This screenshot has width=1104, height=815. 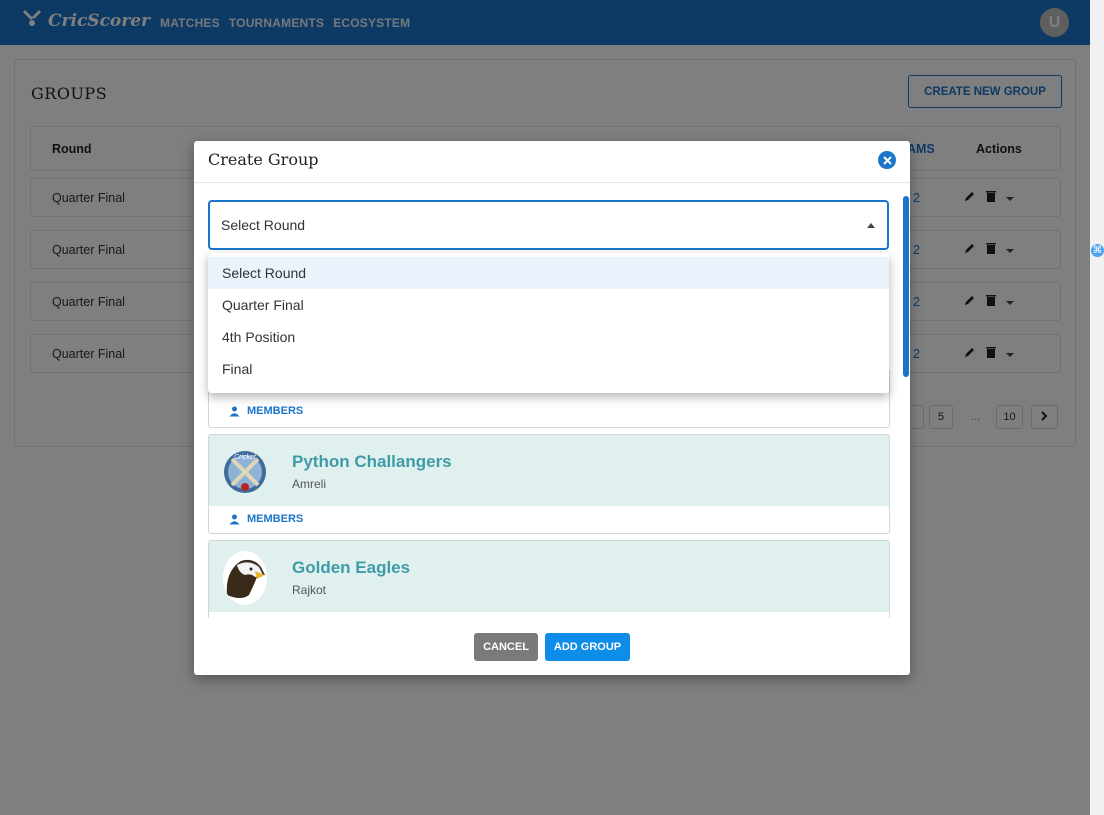 What do you see at coordinates (245, 457) in the screenshot?
I see `svg-text: Cricket` at bounding box center [245, 457].